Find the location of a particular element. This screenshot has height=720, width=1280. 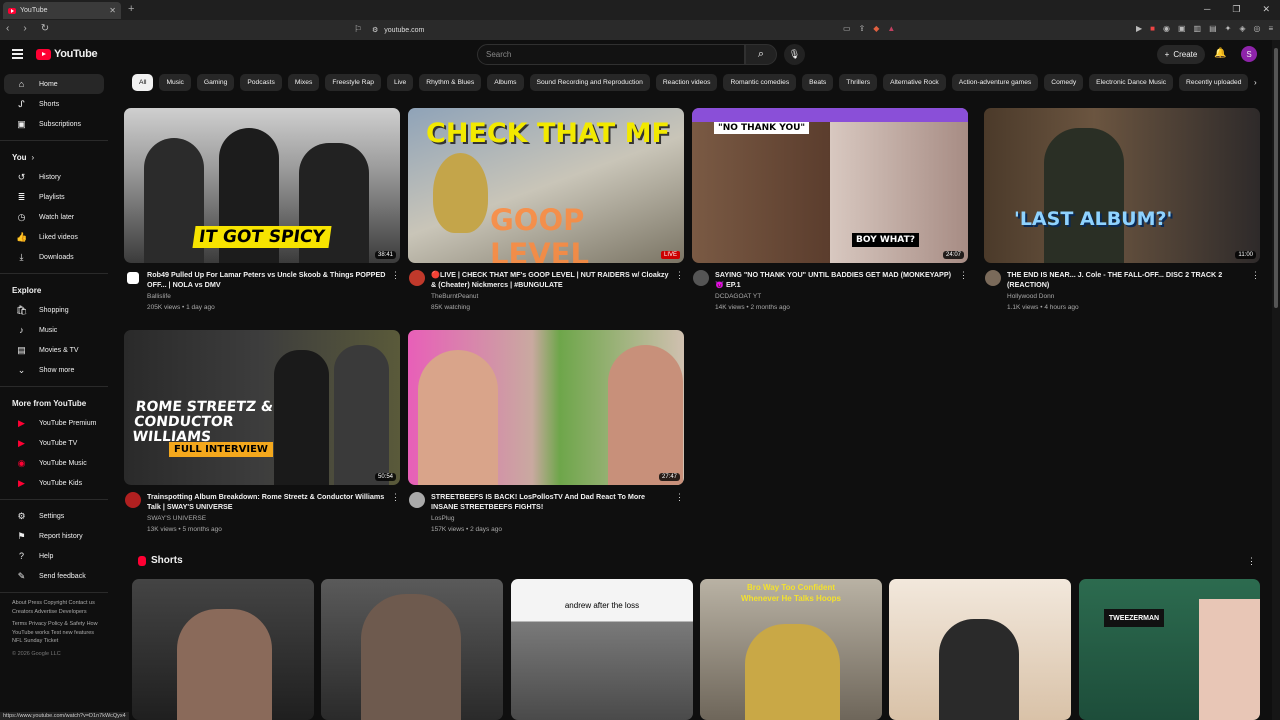

extension-icon: ▲ is located at coordinates (891, 28).